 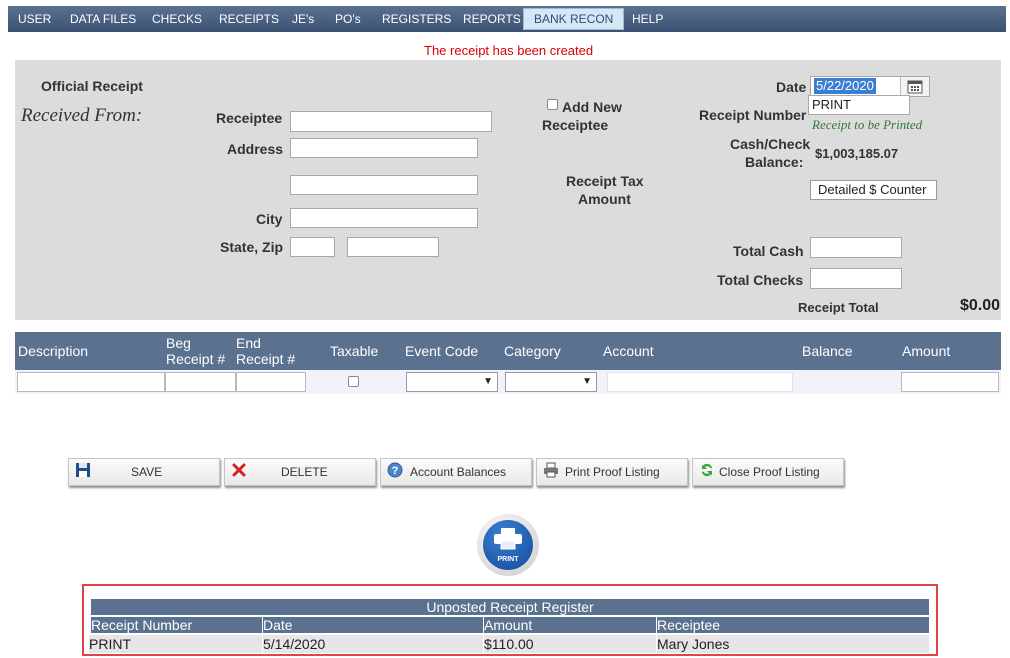 What do you see at coordinates (838, 307) in the screenshot?
I see `receipt-total-label: Receipt Total` at bounding box center [838, 307].